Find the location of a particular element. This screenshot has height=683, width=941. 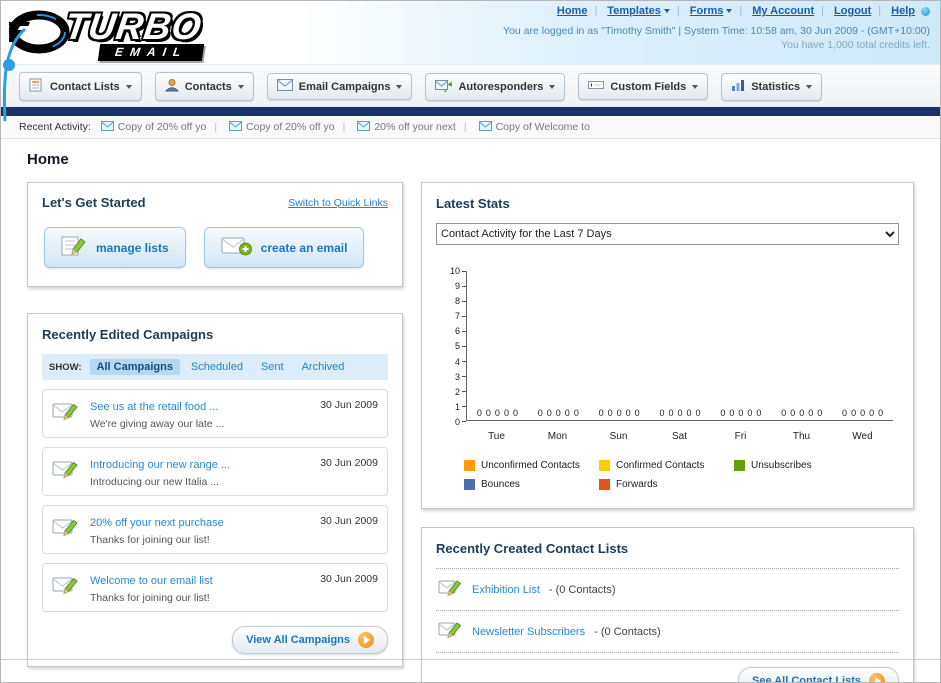

y-axis-tick: 3 is located at coordinates (460, 377).